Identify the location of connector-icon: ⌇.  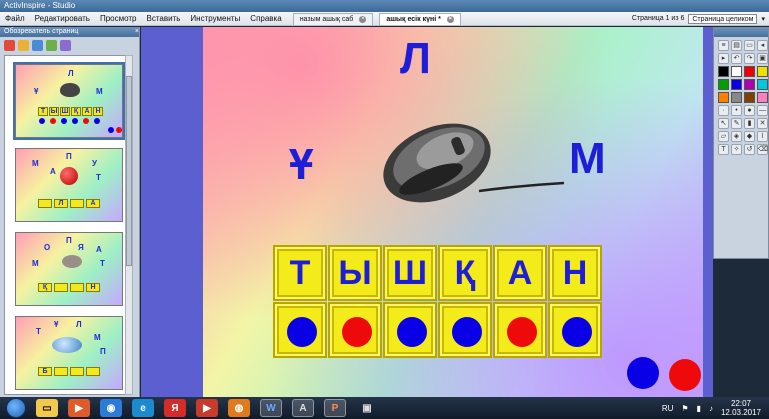
(762, 136).